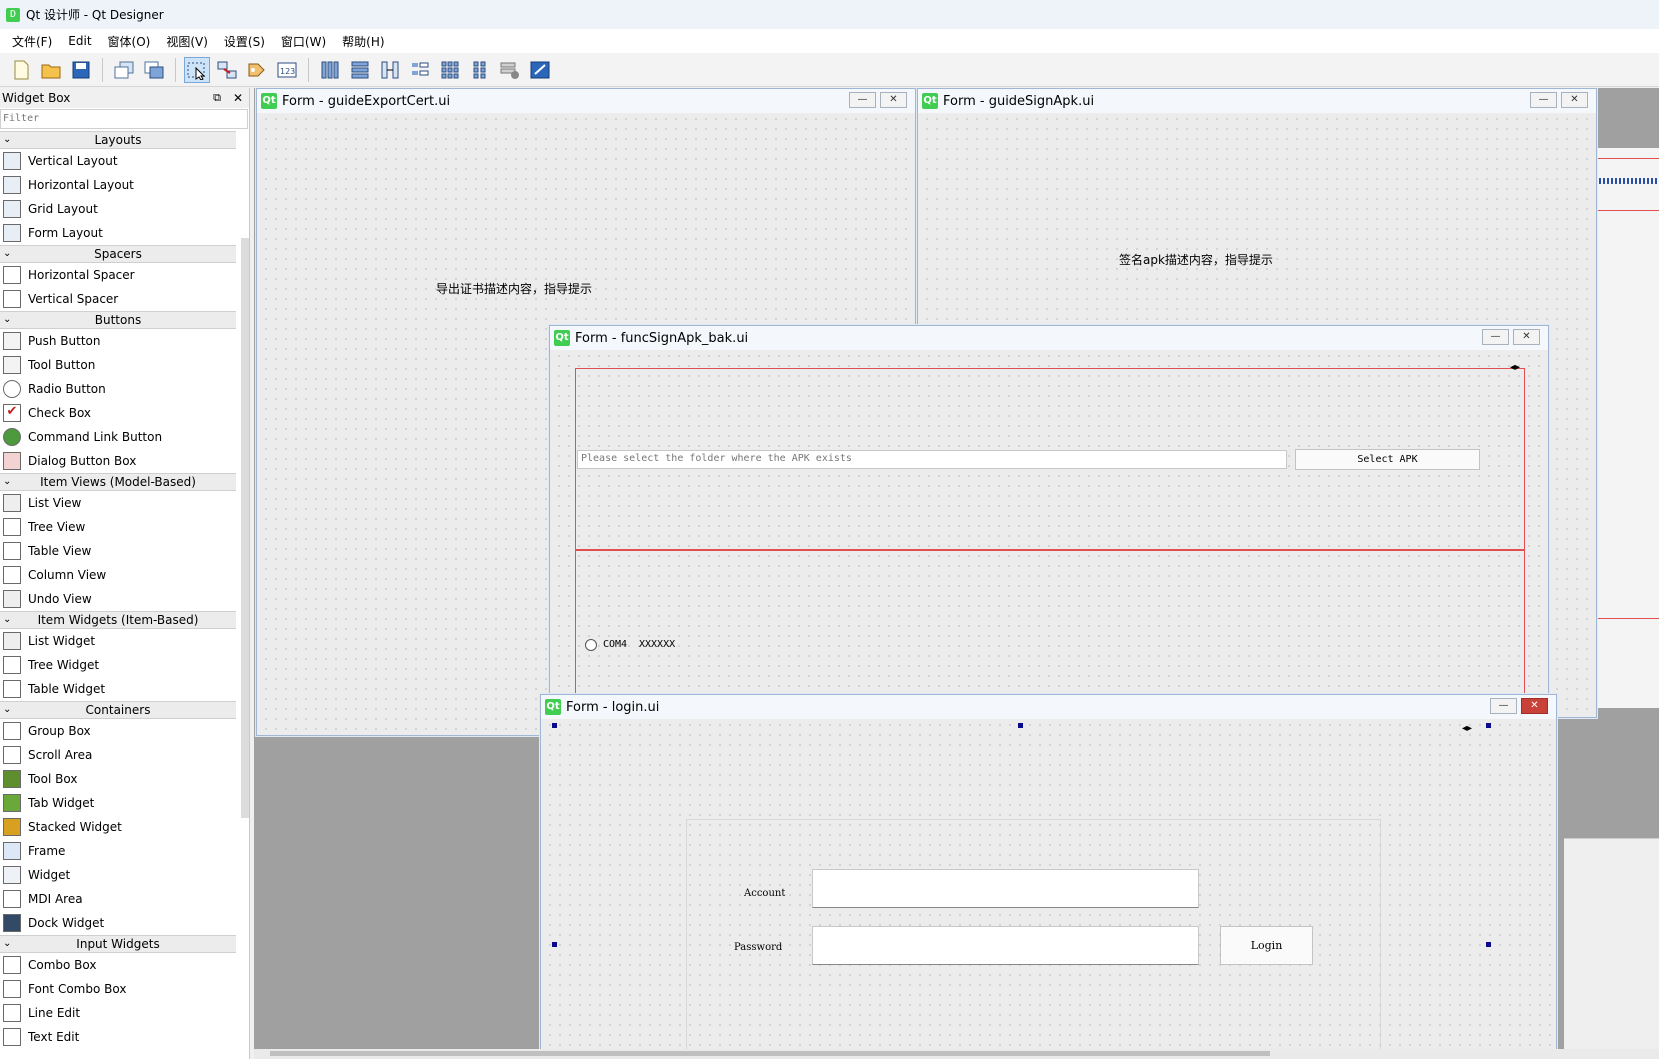  Describe the element at coordinates (450, 70) in the screenshot. I see `lay-out-grid-icon` at that location.